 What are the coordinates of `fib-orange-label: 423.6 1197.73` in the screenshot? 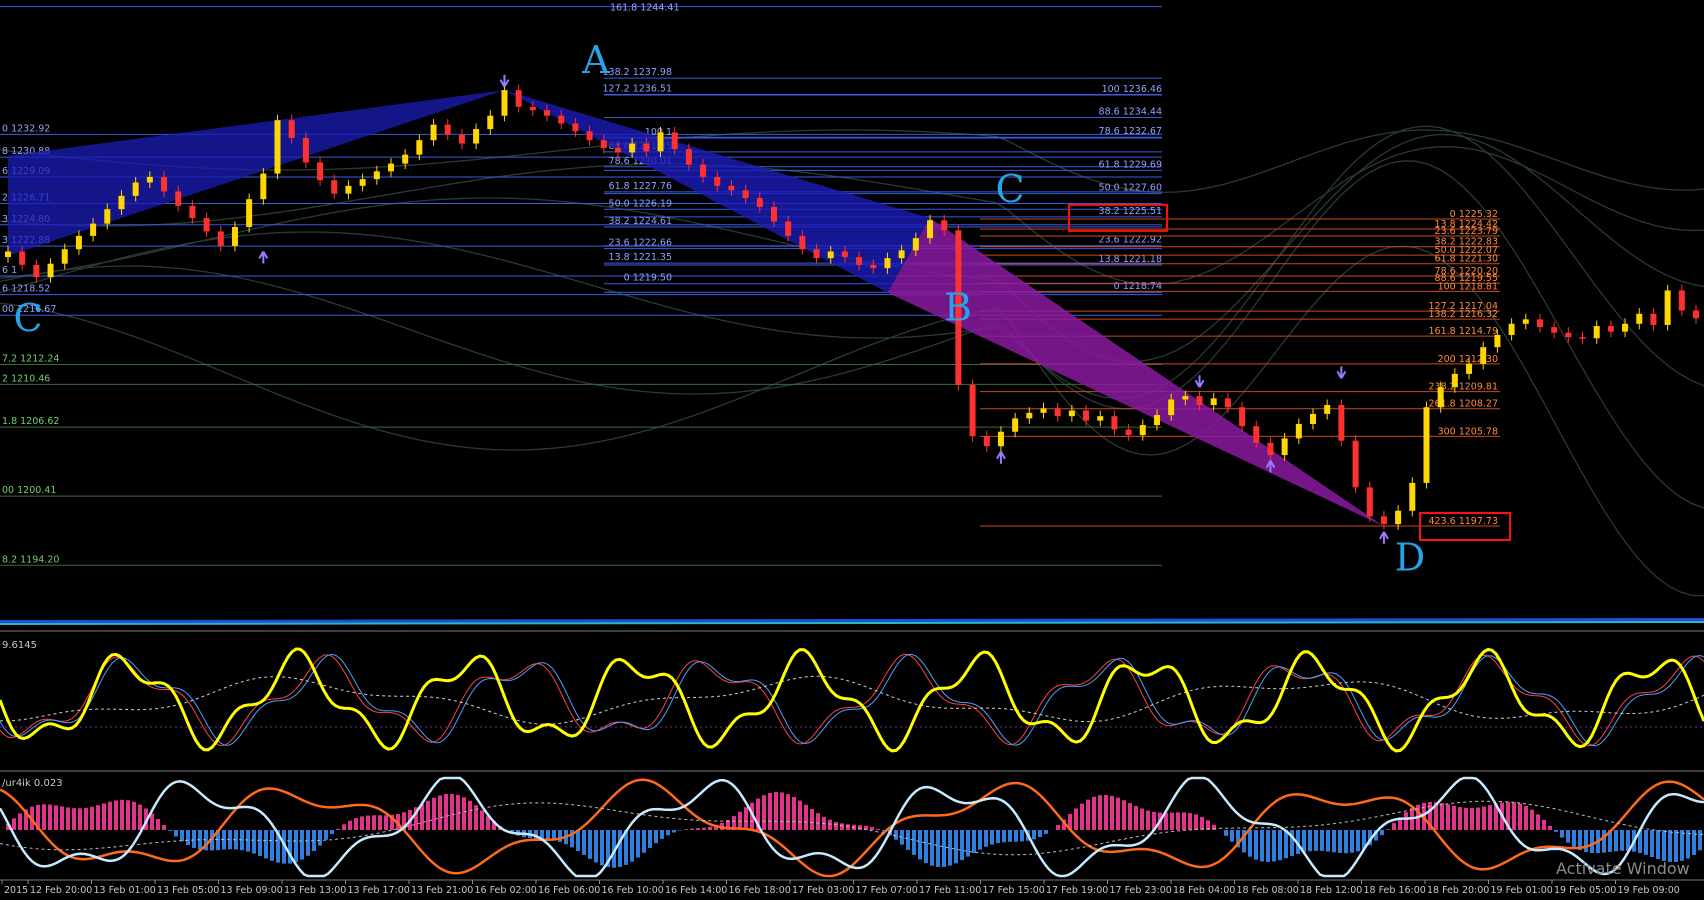 It's located at (1463, 521).